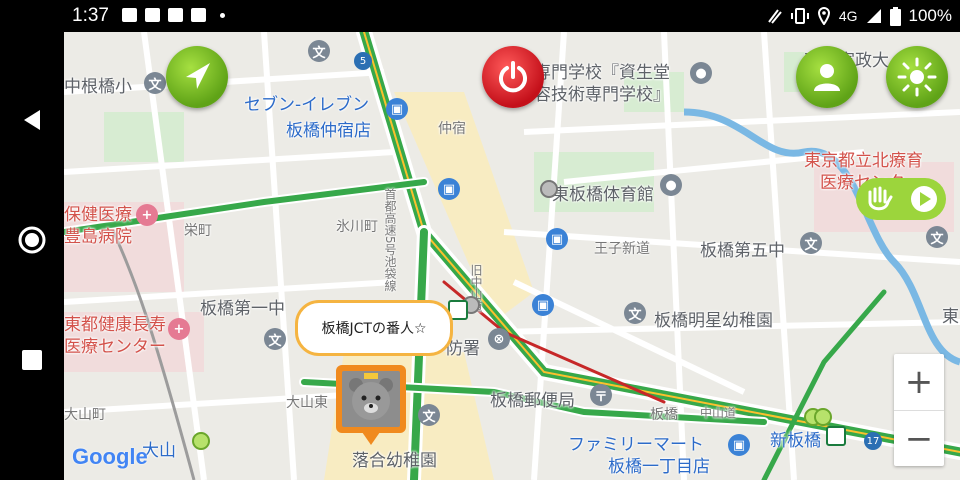 This screenshot has width=960, height=480. Describe the element at coordinates (895, 16) in the screenshot. I see `battery-icon` at that location.